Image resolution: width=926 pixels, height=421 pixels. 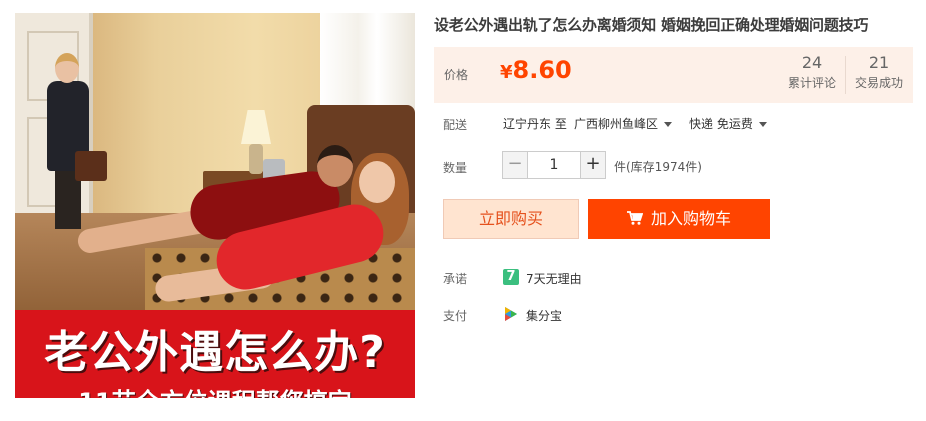 What do you see at coordinates (511, 219) in the screenshot?
I see `buy-now-button: 立即购买` at bounding box center [511, 219].